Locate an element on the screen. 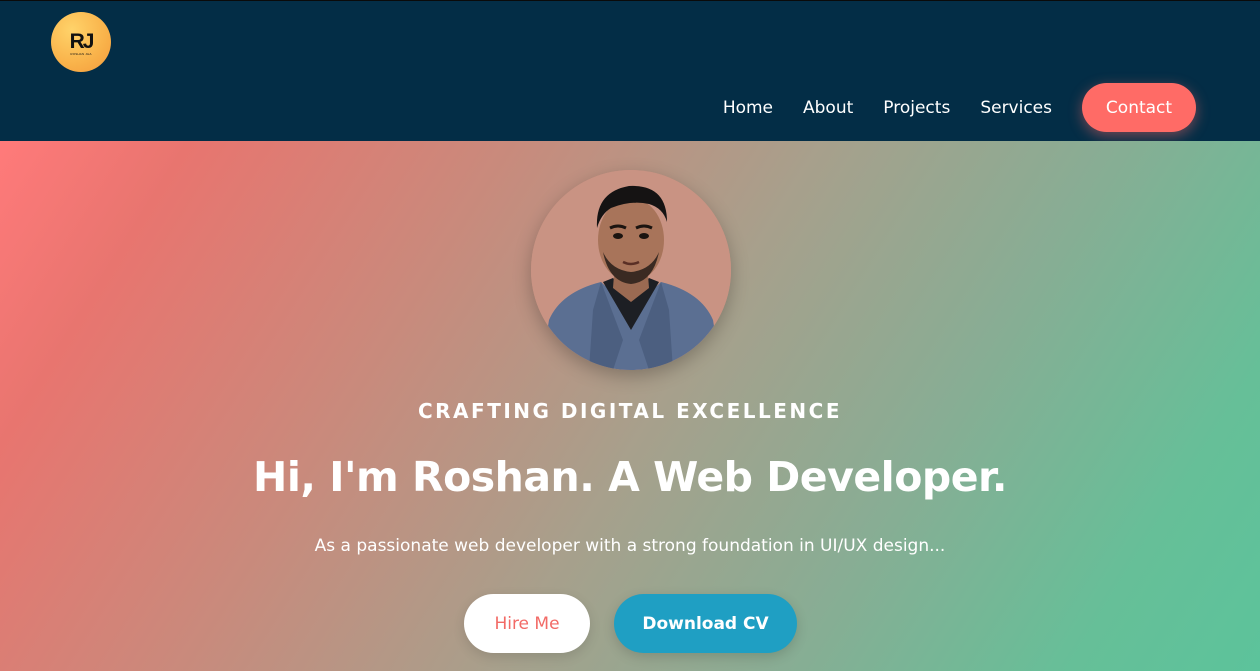 The height and width of the screenshot is (671, 1260). logo-subtext: ROSHAN JHA is located at coordinates (81, 53).